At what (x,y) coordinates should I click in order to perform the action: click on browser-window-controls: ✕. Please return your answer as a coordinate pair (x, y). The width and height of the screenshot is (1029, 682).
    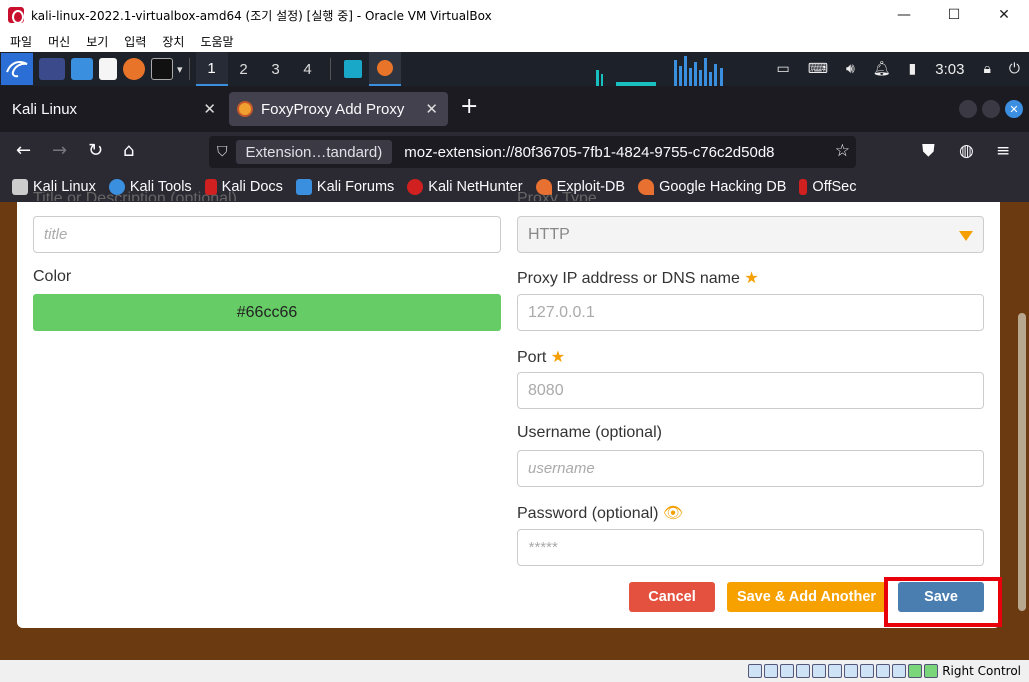
    Looking at the image, I should click on (988, 109).